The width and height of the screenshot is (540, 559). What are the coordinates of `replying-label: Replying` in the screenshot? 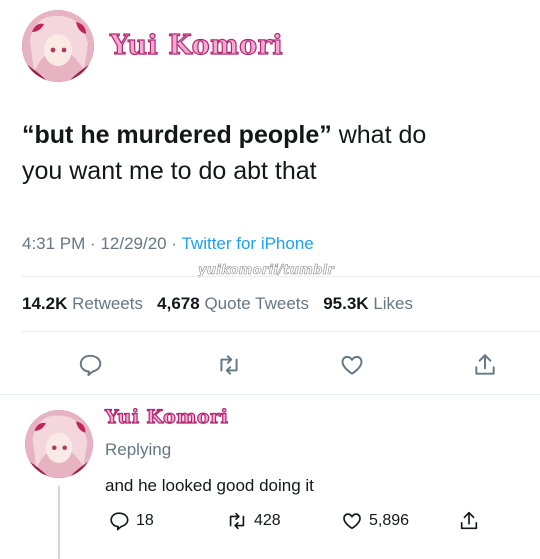 It's located at (138, 449).